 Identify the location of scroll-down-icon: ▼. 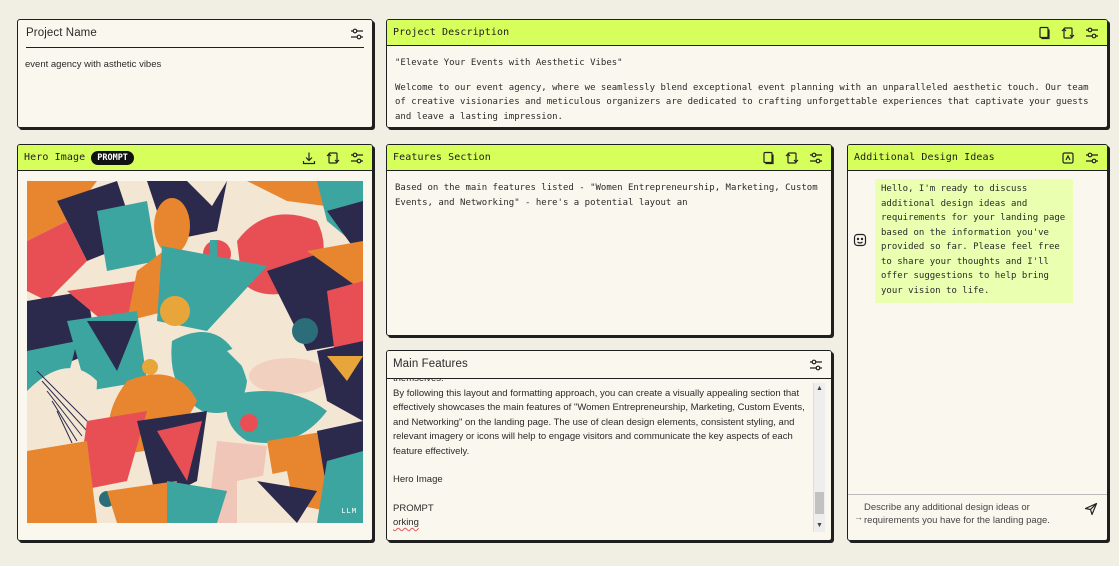
(819, 526).